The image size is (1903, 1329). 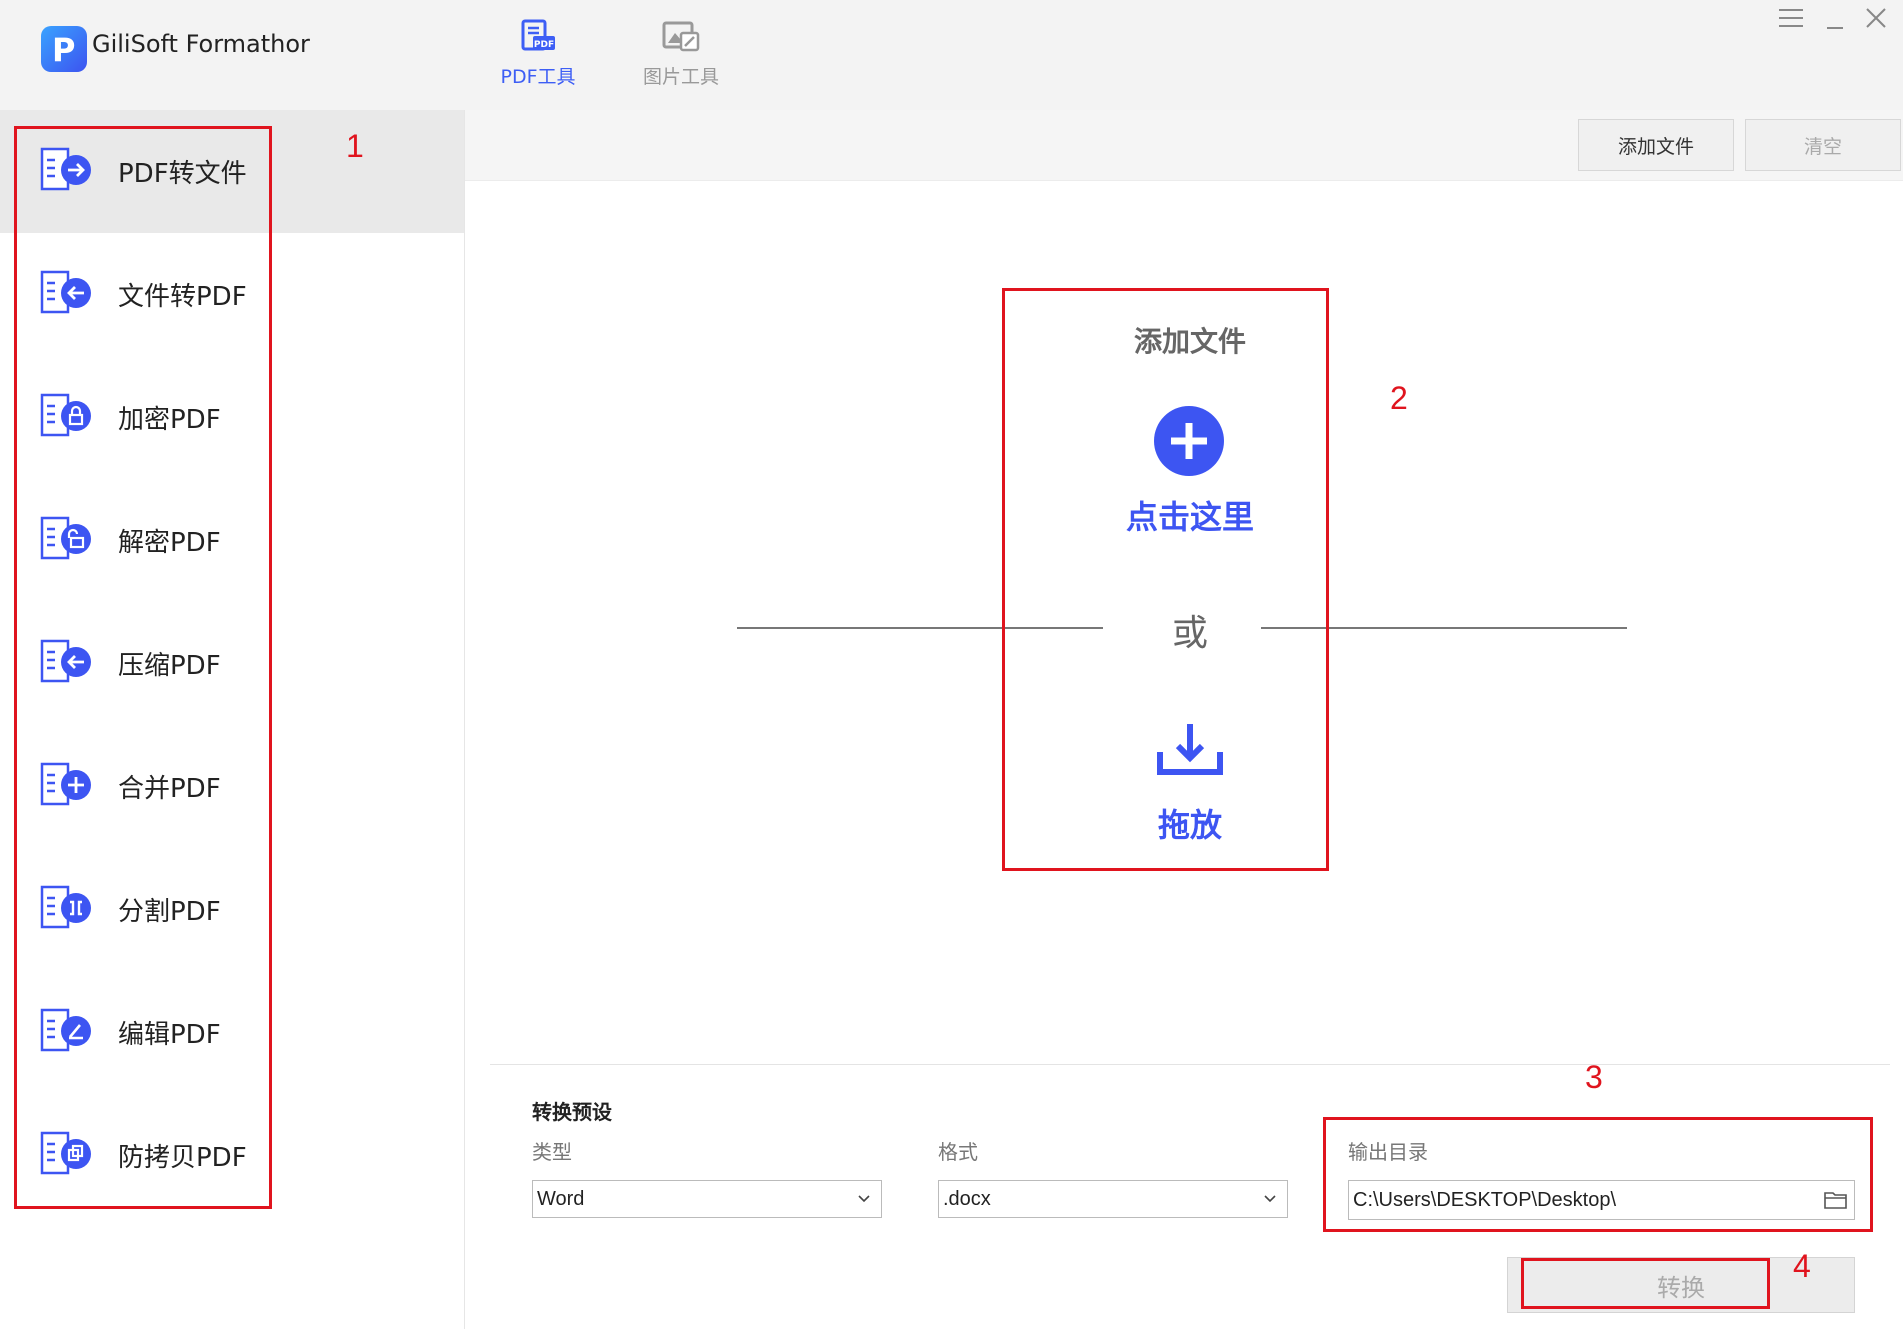 What do you see at coordinates (967, 1198) in the screenshot?
I see `format-select-value: .docx` at bounding box center [967, 1198].